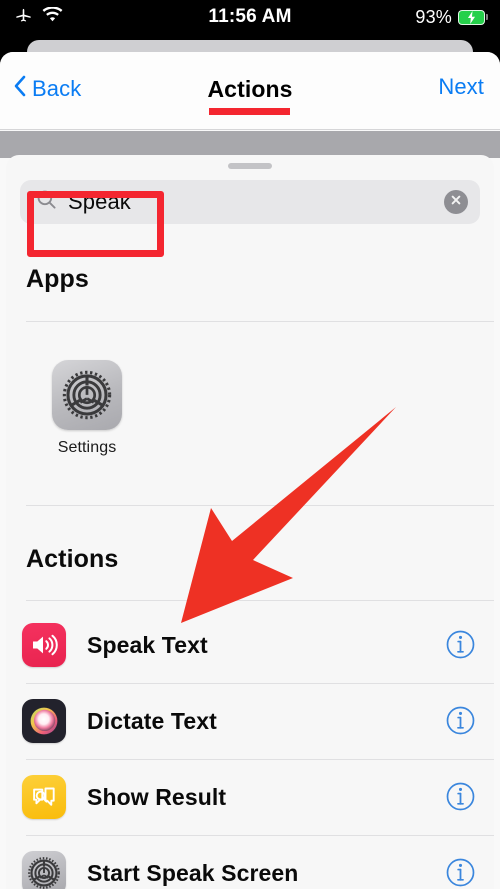 This screenshot has height=889, width=500. Describe the element at coordinates (147, 644) in the screenshot. I see `action-row-label: Speak Text` at that location.